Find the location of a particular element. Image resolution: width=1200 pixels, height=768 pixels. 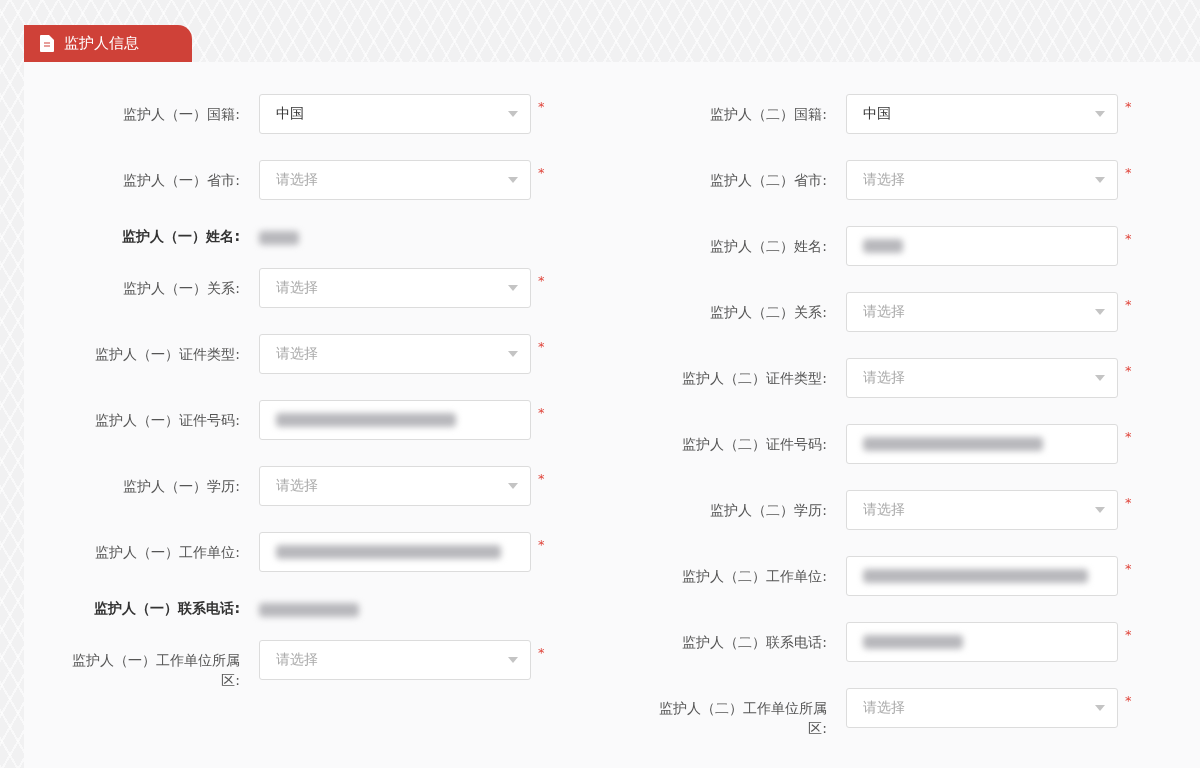

field-label: 监护人（一）工作单位: is located at coordinates (167, 552).